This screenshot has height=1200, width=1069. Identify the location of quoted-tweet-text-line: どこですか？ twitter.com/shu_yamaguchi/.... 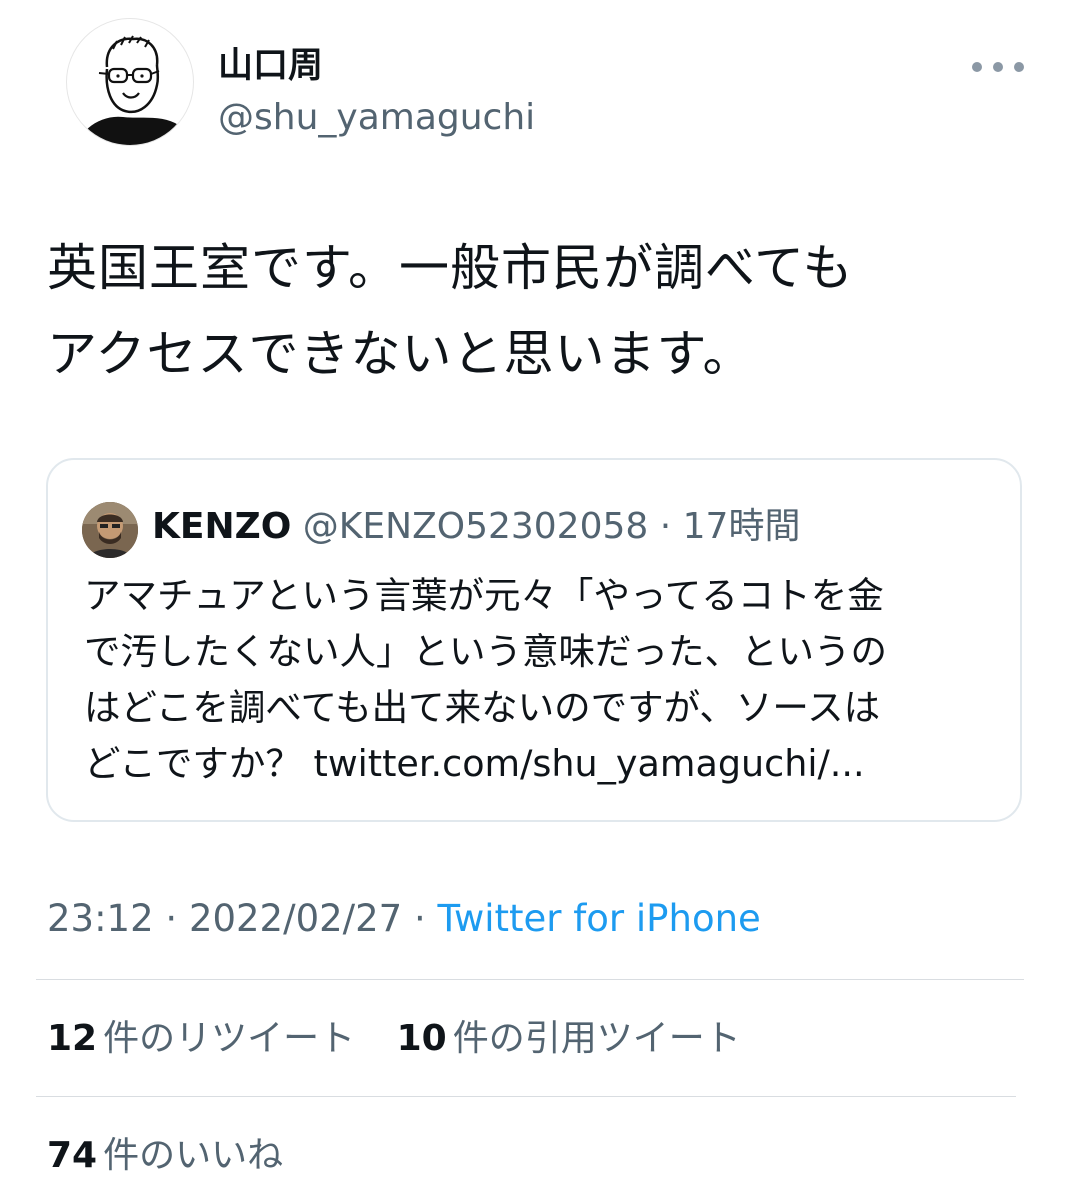
(474, 763).